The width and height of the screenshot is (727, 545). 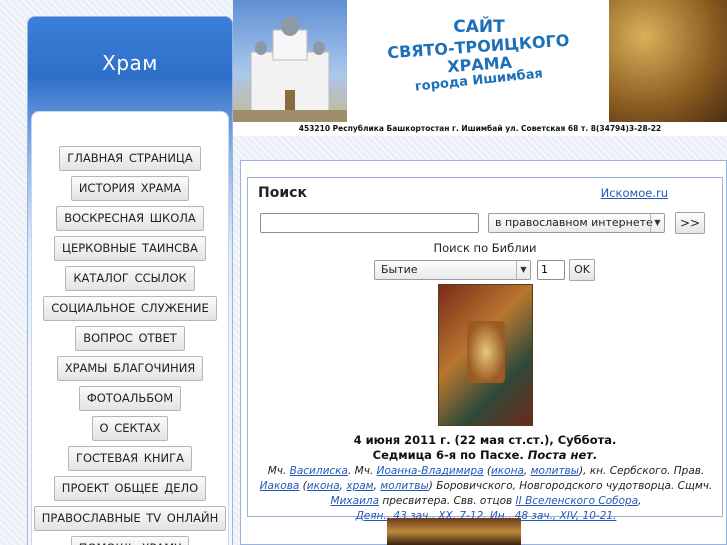 What do you see at coordinates (562, 455) in the screenshot?
I see `calendar-fast: Поста нет.` at bounding box center [562, 455].